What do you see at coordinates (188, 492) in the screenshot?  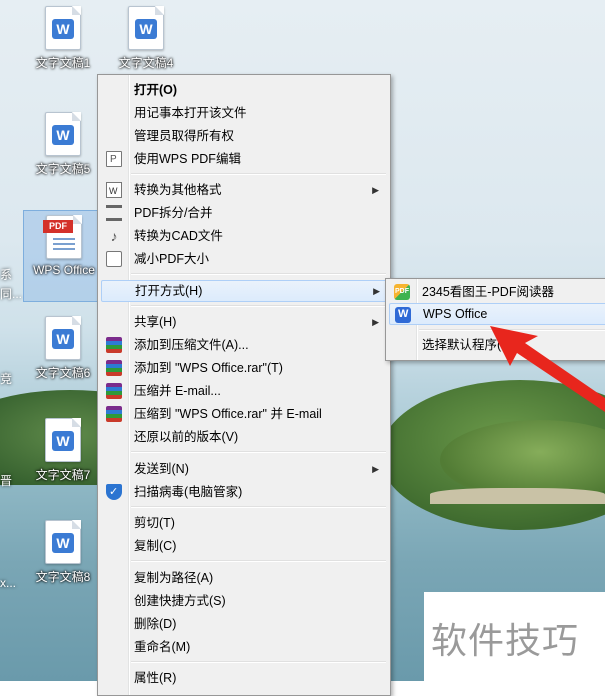 I see `menu-item-label: 扫描病毒(电脑管家)` at bounding box center [188, 492].